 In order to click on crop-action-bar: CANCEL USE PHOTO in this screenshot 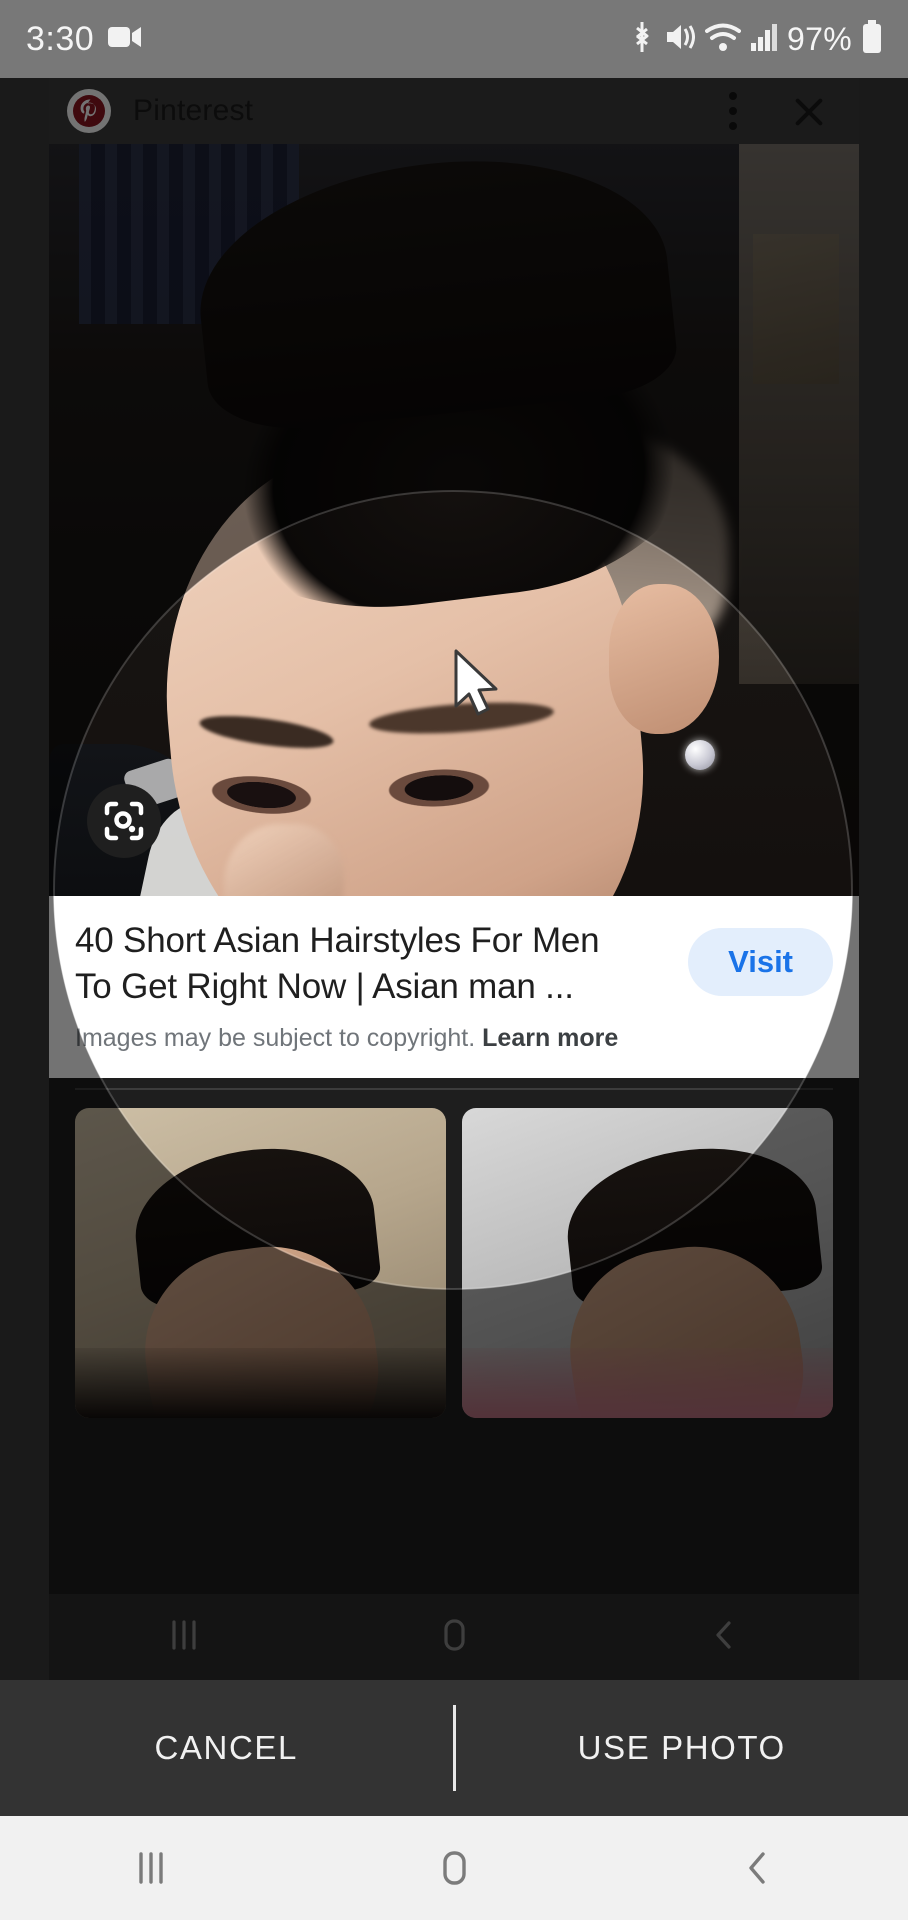, I will do `click(454, 1748)`.